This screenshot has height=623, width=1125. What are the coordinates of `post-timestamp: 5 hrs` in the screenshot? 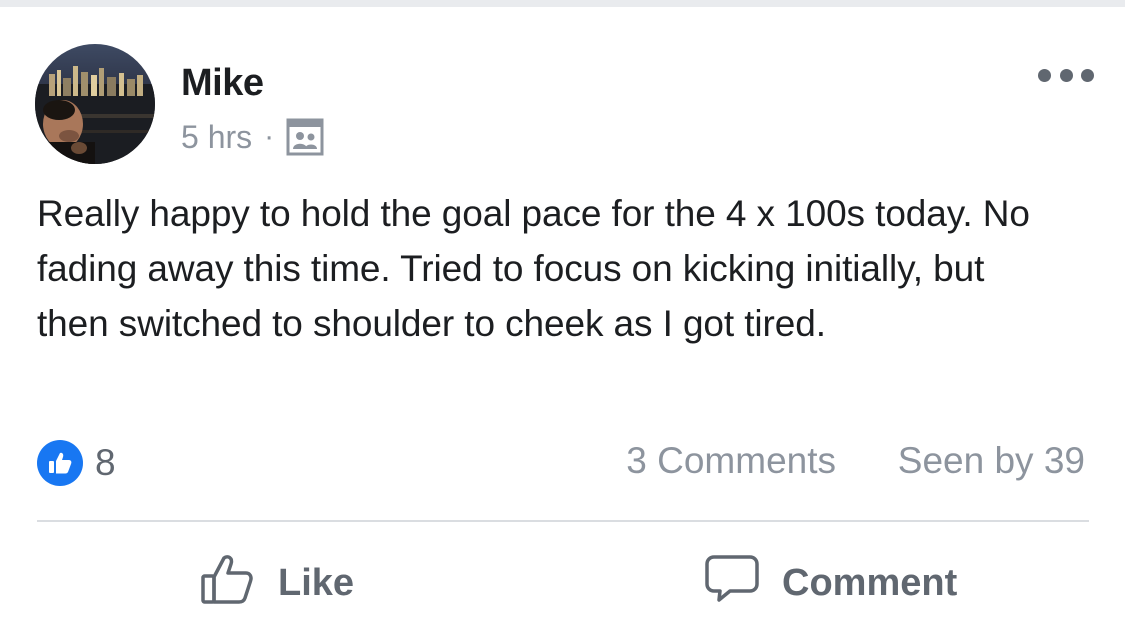 It's located at (216, 137).